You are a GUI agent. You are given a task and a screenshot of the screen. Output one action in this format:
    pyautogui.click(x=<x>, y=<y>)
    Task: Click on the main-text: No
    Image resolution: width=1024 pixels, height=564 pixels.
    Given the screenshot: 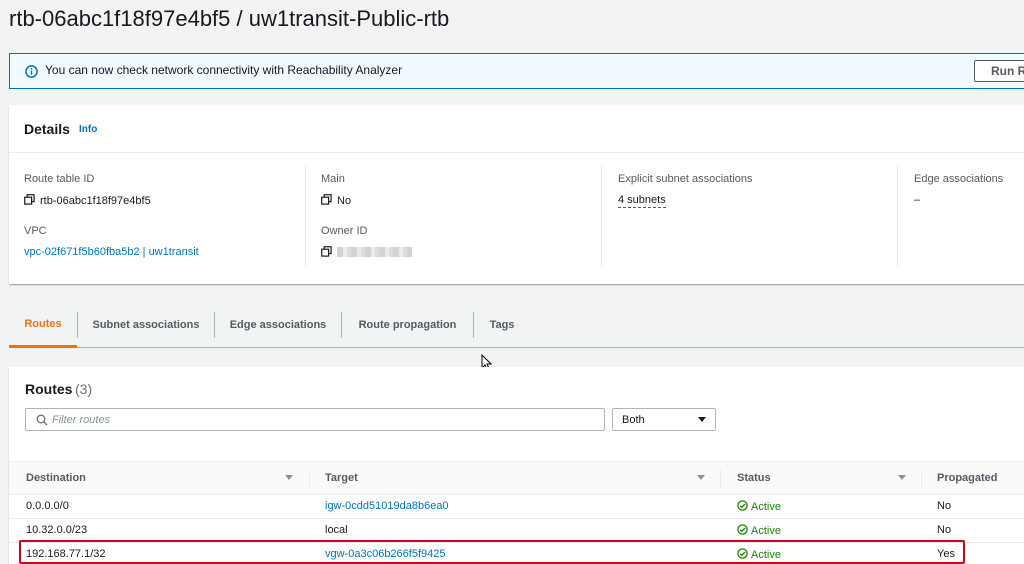 What is the action you would take?
    pyautogui.click(x=344, y=201)
    